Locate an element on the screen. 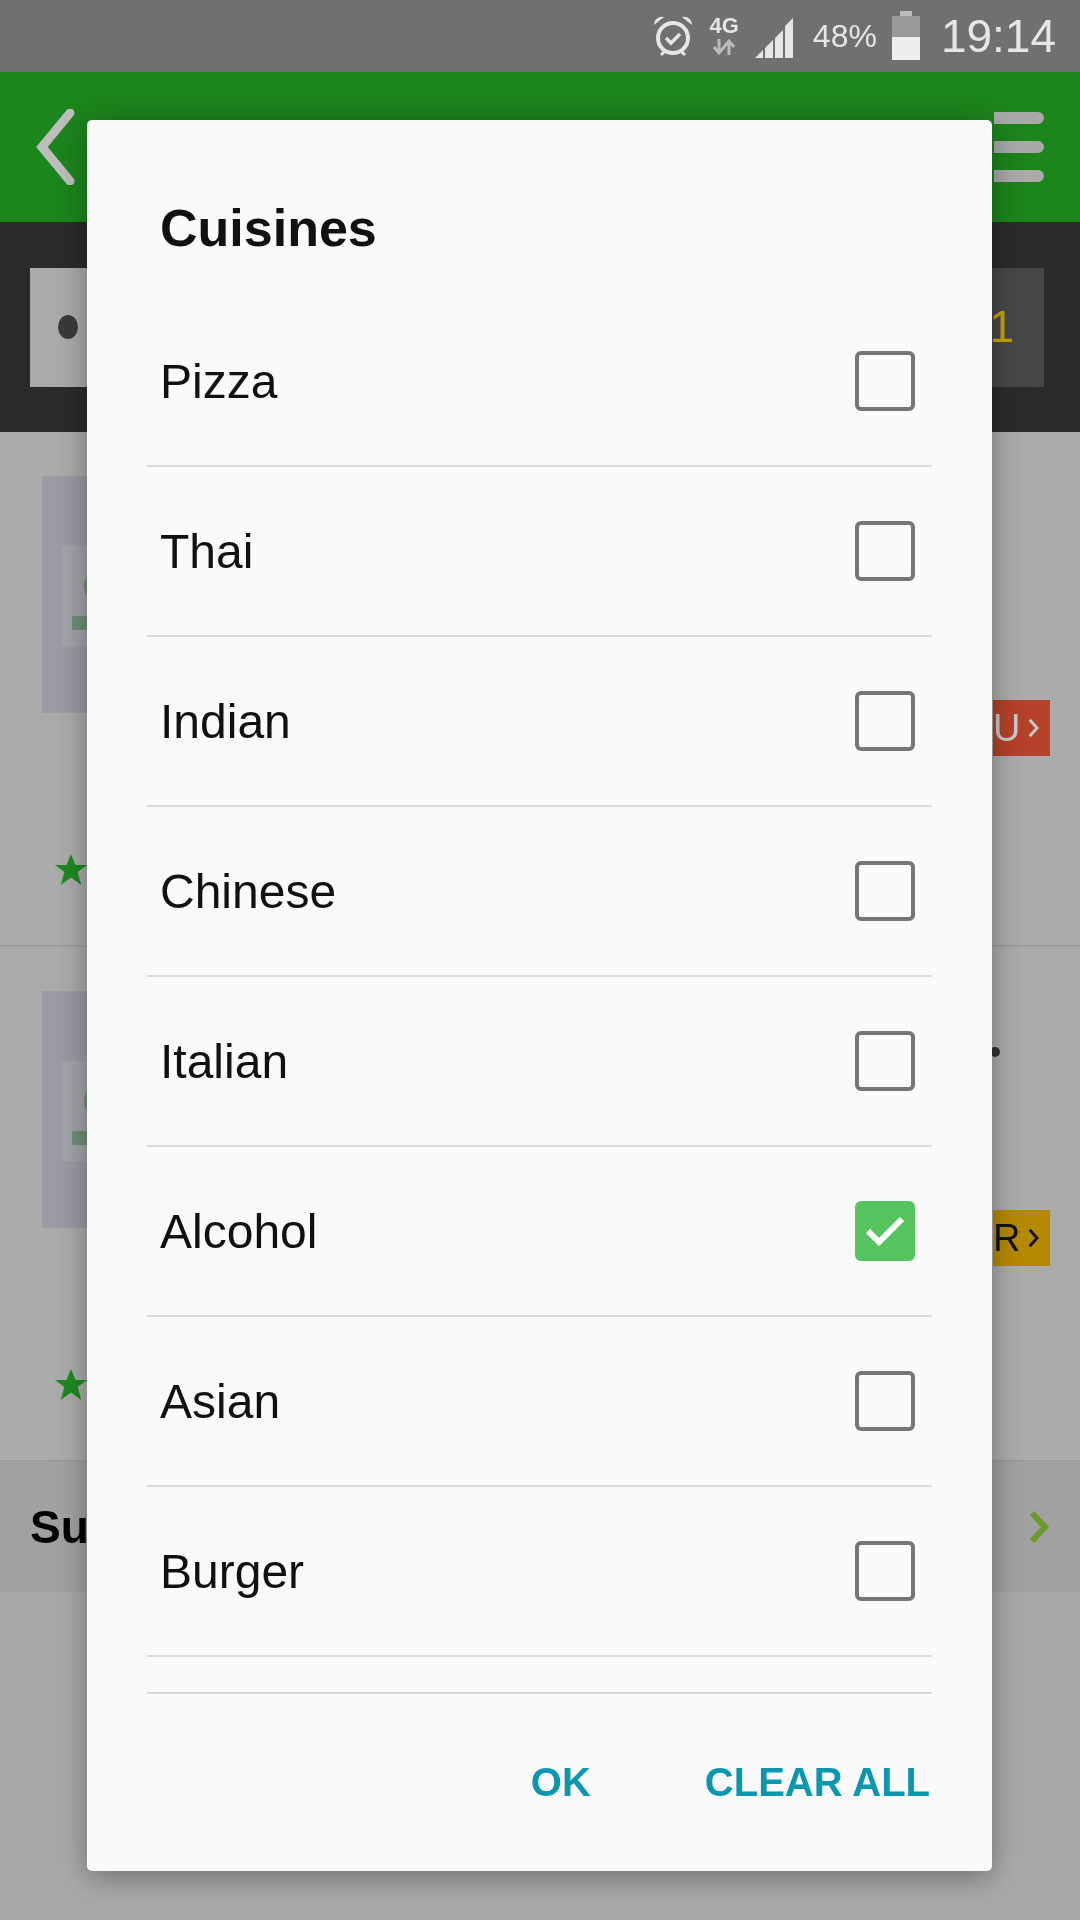  option-label: Alcohol is located at coordinates (239, 1231).